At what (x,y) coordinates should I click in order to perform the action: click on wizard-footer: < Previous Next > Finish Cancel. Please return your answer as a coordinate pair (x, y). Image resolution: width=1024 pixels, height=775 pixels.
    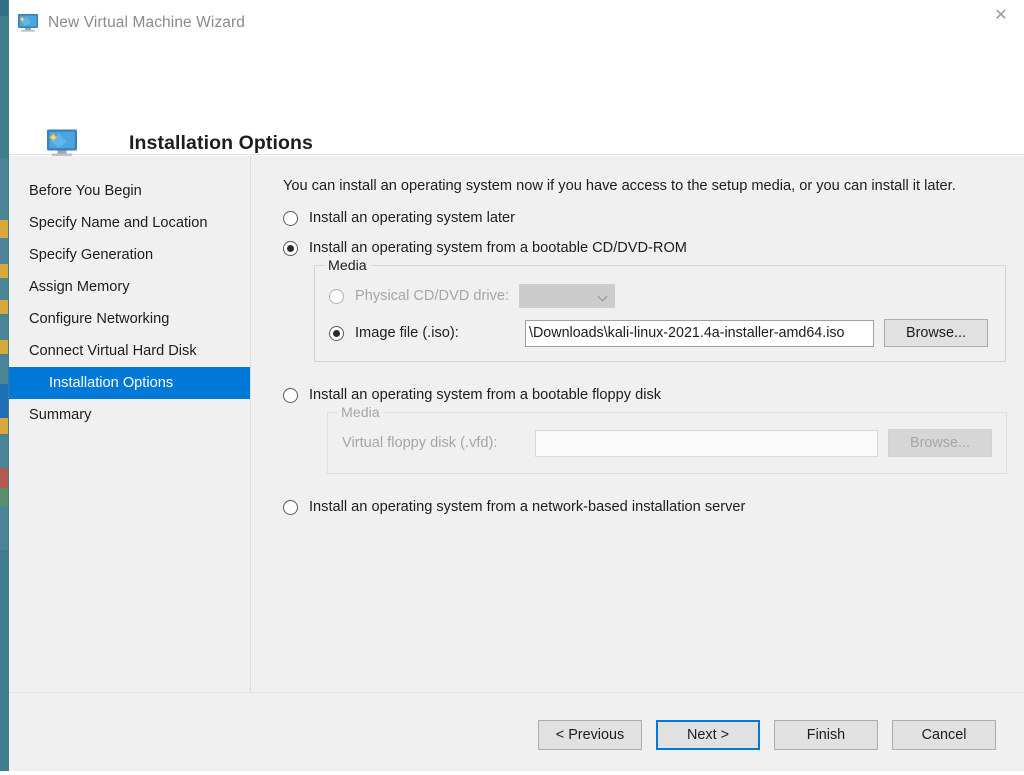
    Looking at the image, I should click on (516, 731).